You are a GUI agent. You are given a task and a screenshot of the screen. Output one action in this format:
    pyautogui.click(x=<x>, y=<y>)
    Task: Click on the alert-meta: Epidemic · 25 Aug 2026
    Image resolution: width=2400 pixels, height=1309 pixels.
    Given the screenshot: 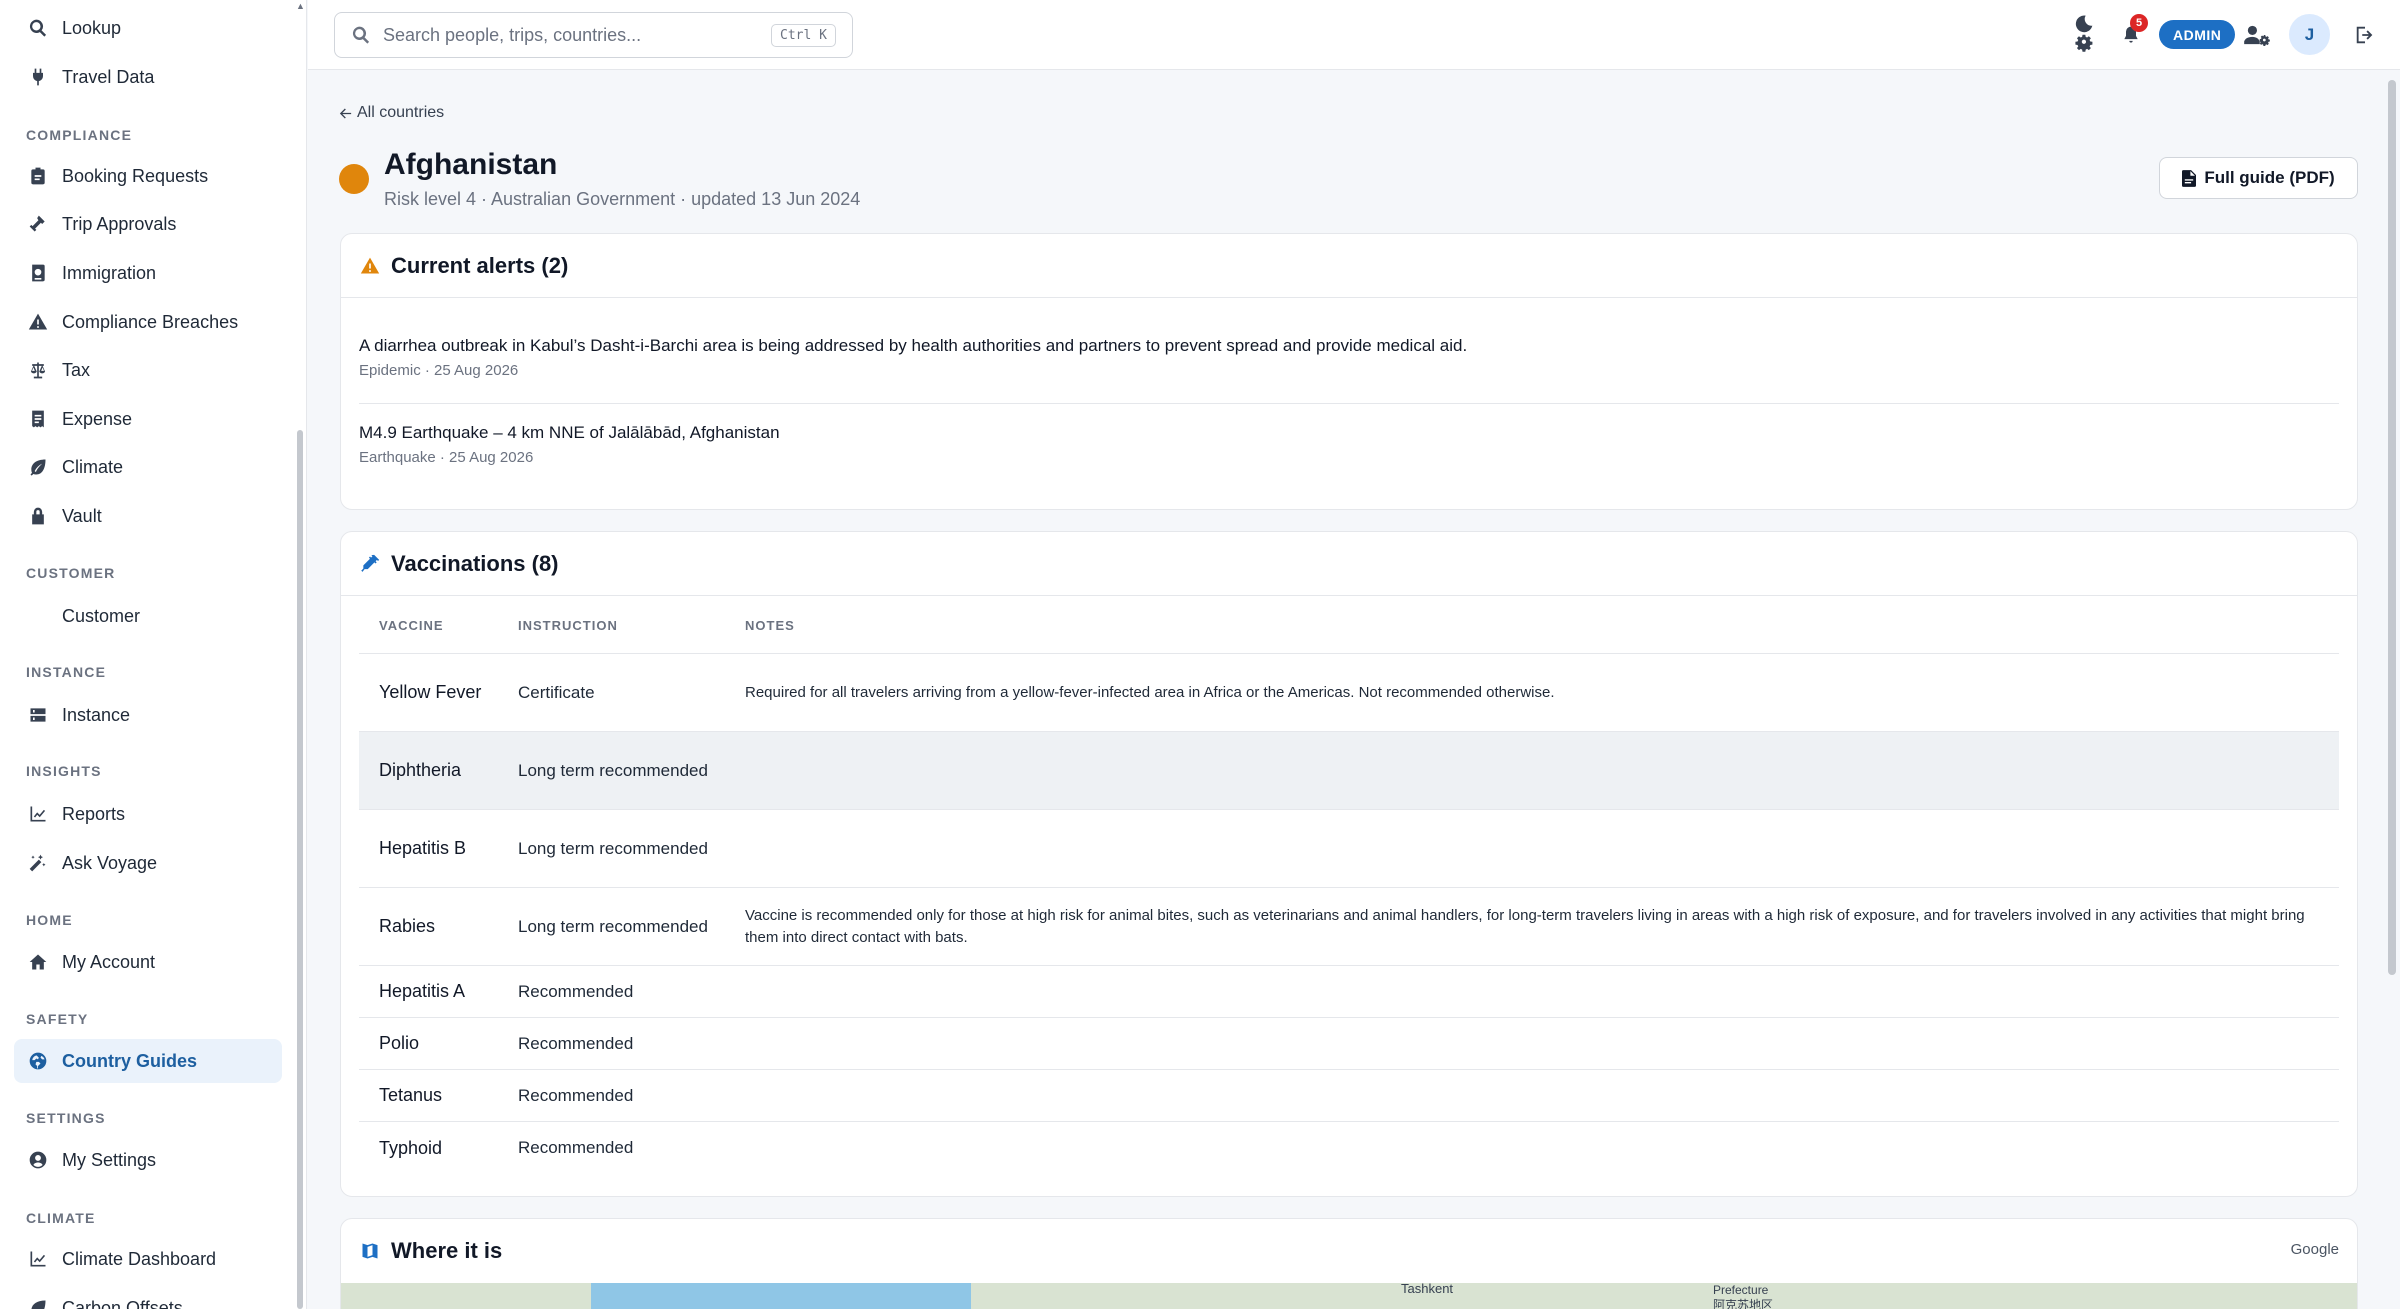 What is the action you would take?
    pyautogui.click(x=439, y=370)
    